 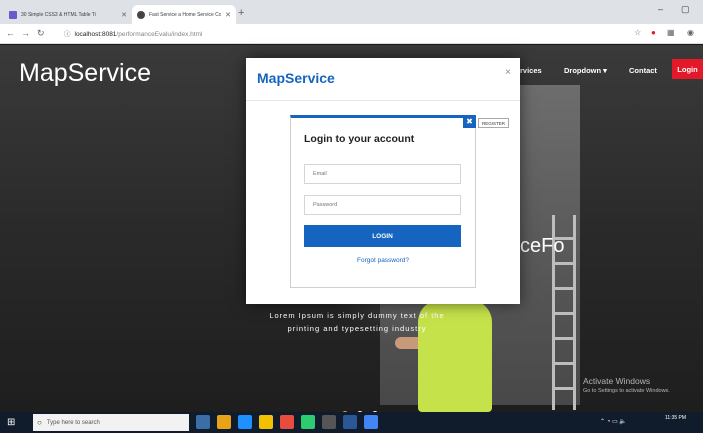 I want to click on taskbar-search-placeholder: Type here to search, so click(x=73, y=422).